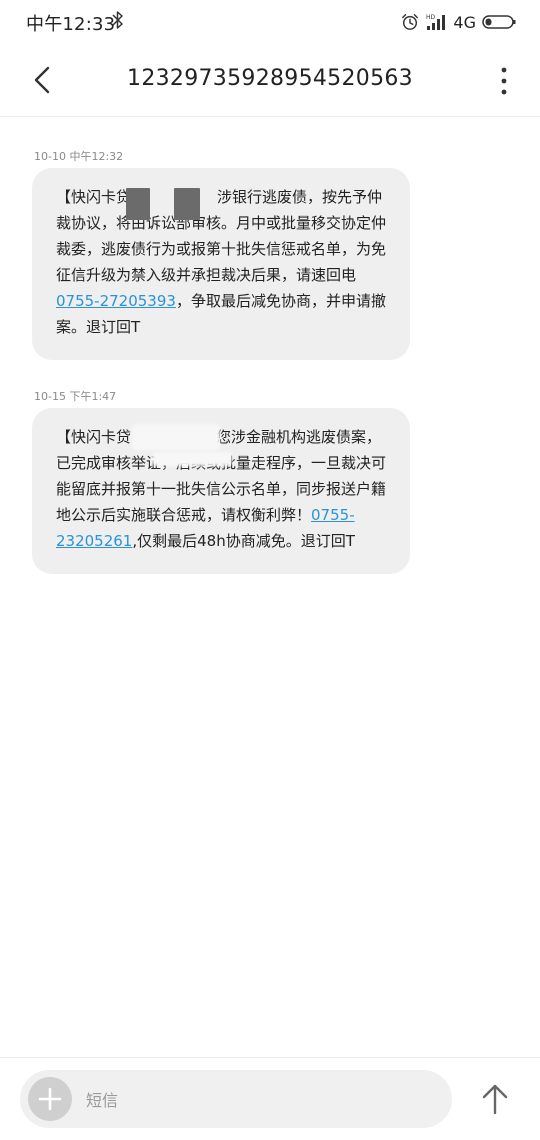 This screenshot has width=540, height=1140. Describe the element at coordinates (495, 1099) in the screenshot. I see `send-arrow-icon` at that location.